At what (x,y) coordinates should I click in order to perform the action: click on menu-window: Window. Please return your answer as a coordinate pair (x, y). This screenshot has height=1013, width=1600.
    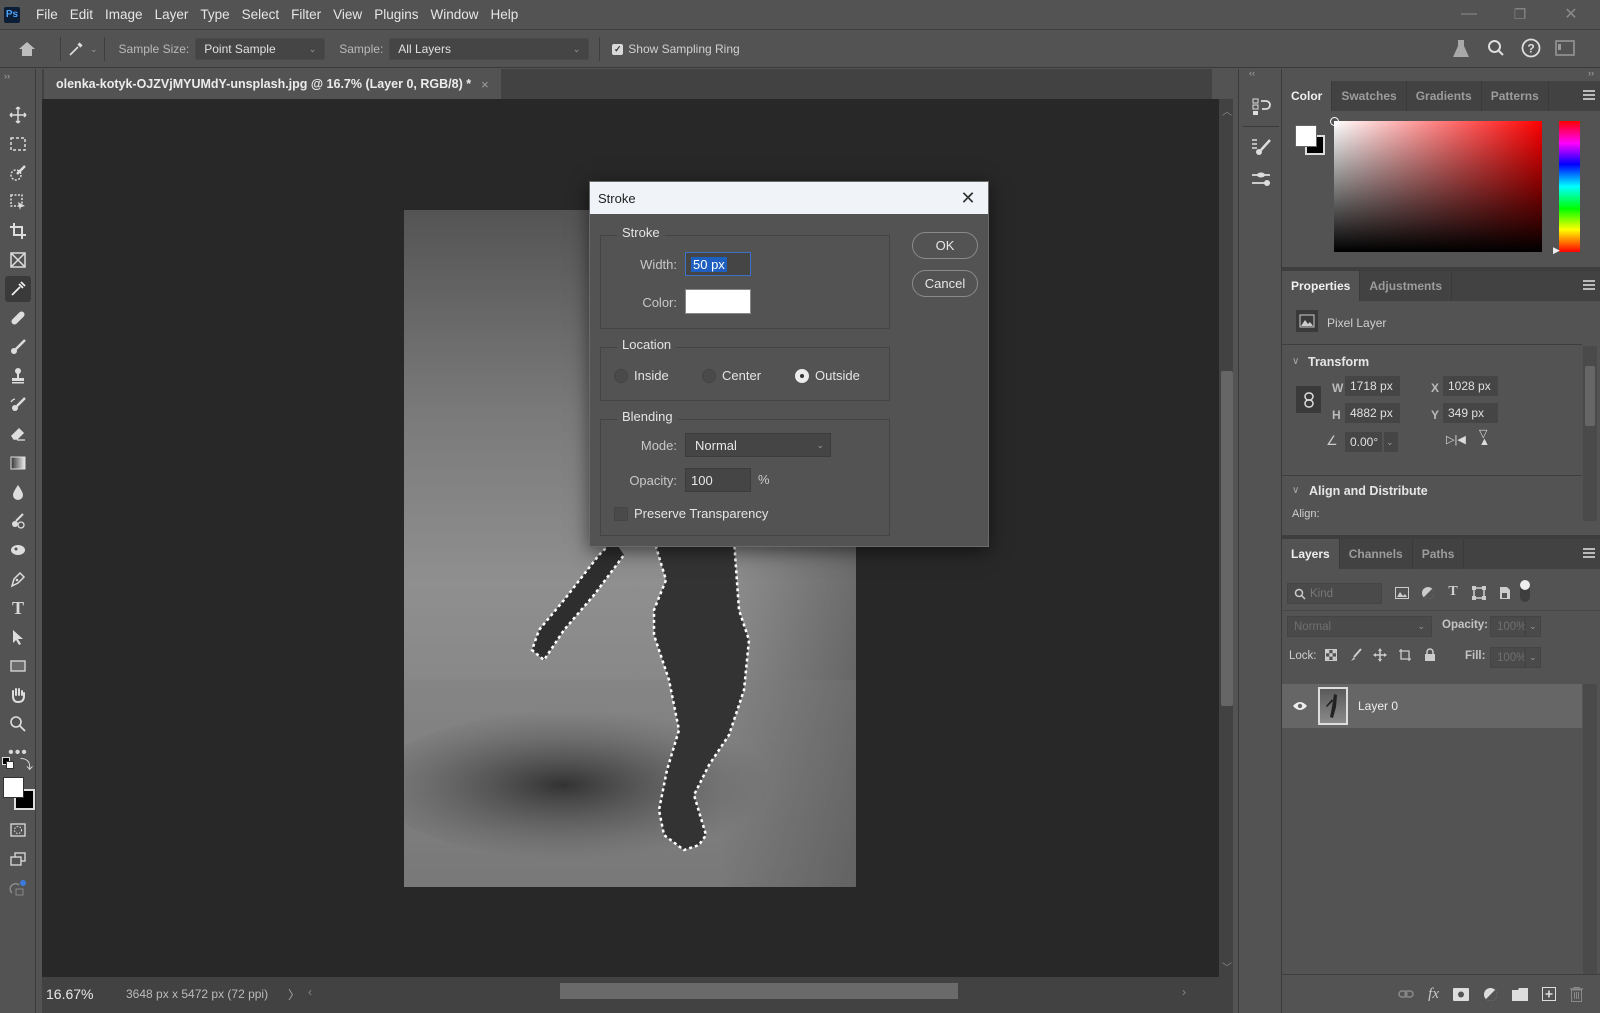
    Looking at the image, I should click on (454, 14).